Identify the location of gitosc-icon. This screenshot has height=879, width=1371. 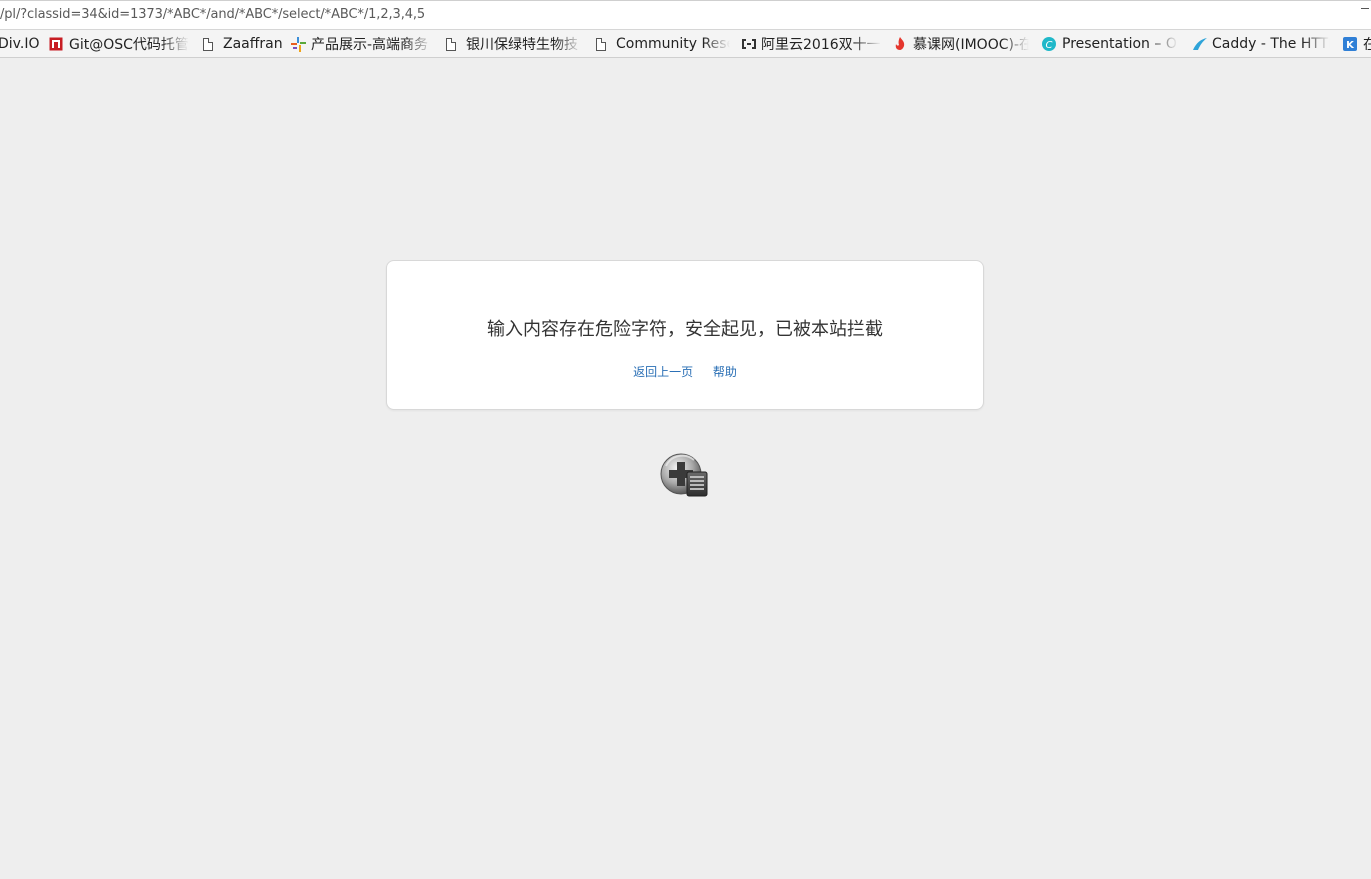
(56, 44).